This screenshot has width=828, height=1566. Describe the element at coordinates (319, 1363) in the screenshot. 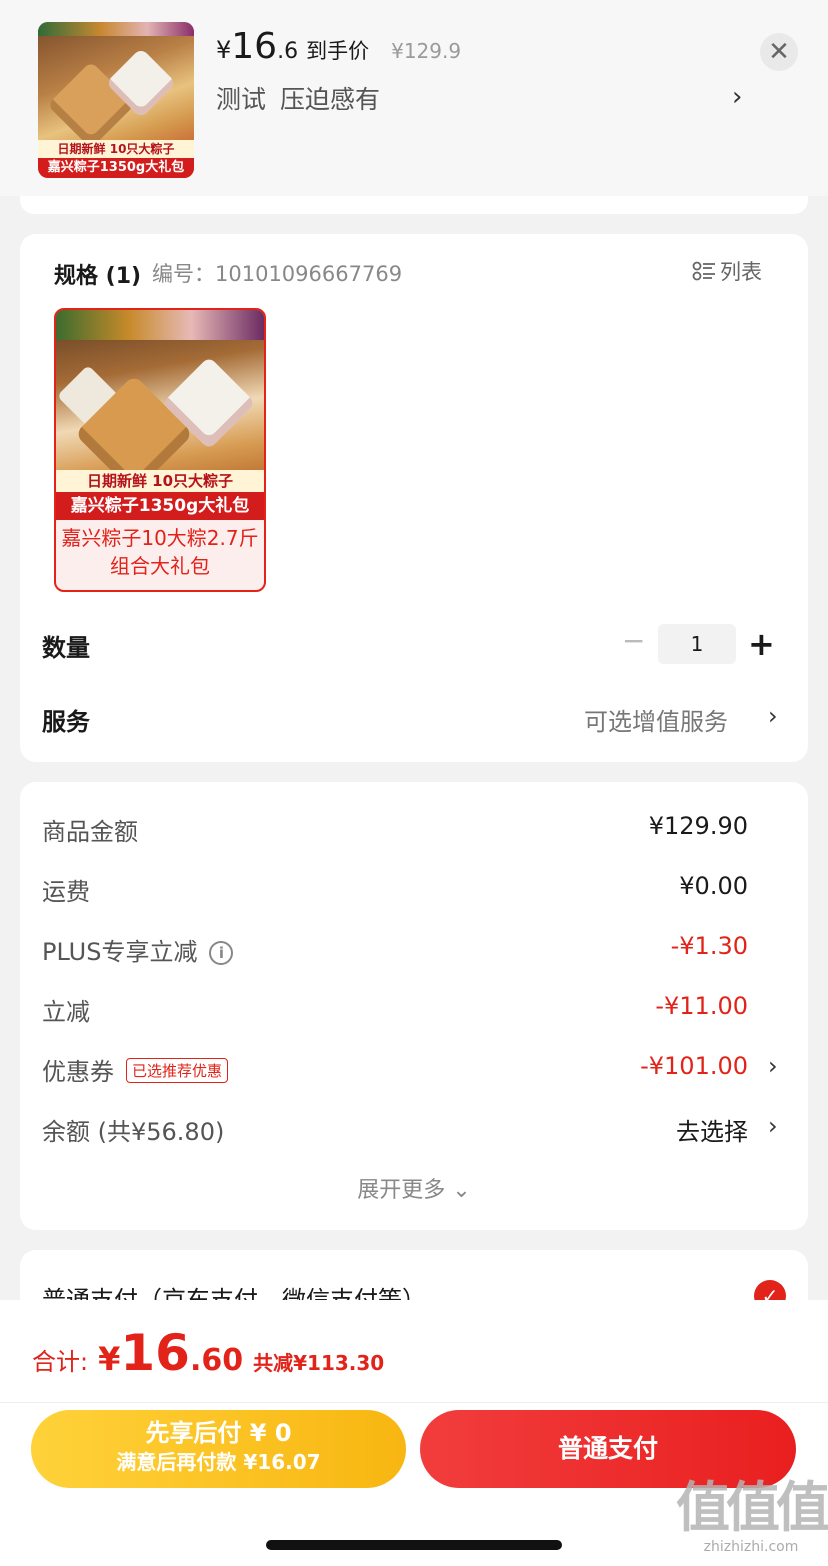

I see `total-saved: 共减¥113.30` at that location.